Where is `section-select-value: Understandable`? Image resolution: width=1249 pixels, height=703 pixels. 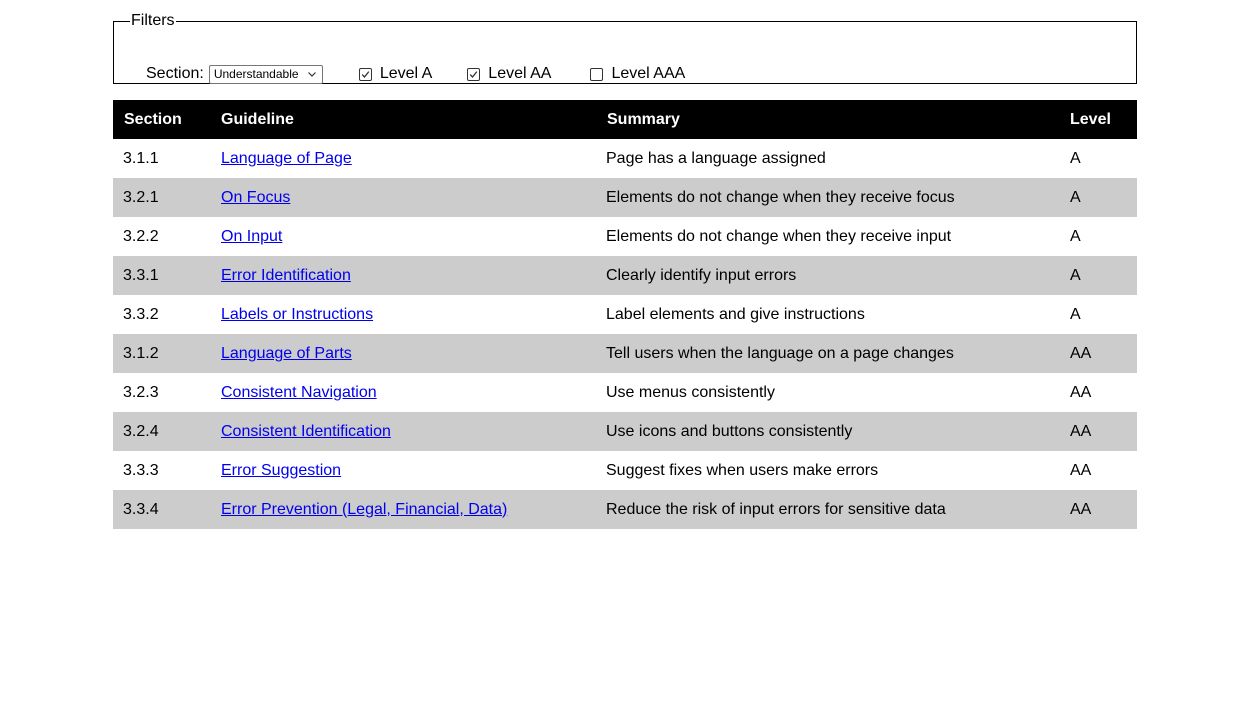 section-select-value: Understandable is located at coordinates (256, 74).